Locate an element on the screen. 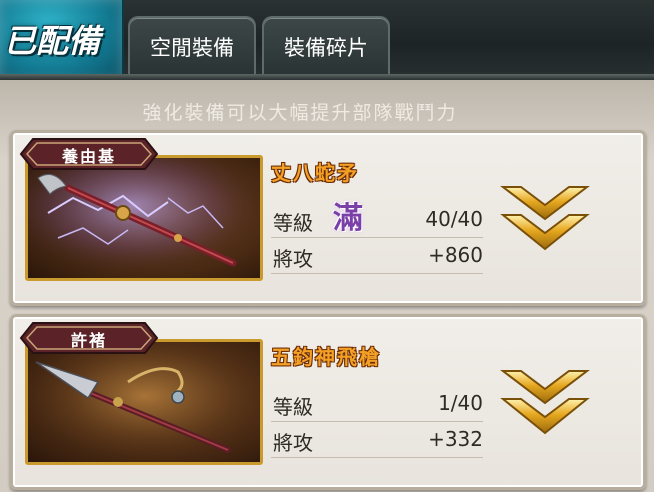 This screenshot has height=492, width=654. equipment-name: 丈八蛇矛 is located at coordinates (315, 173).